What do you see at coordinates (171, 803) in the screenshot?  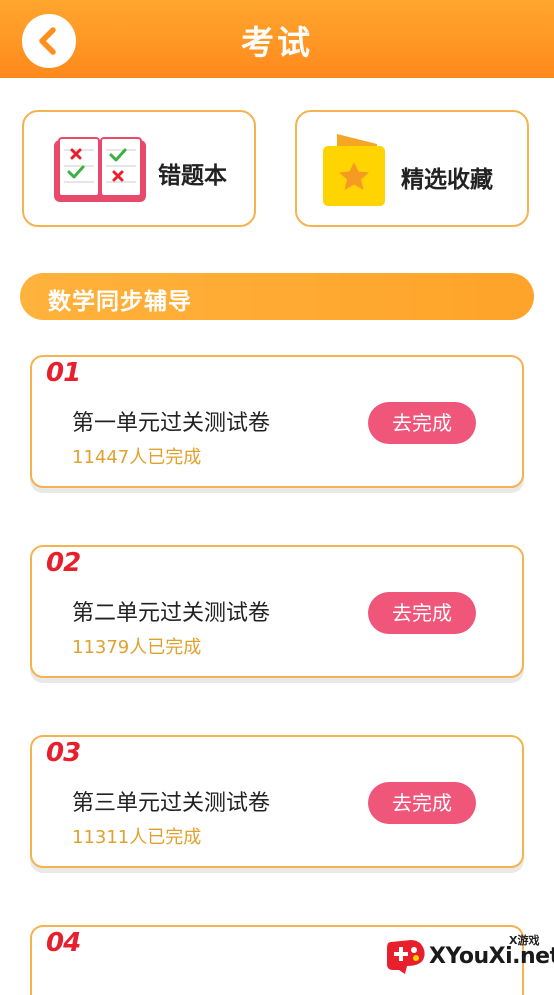 I see `exam-title: 第三单元过关测试卷` at bounding box center [171, 803].